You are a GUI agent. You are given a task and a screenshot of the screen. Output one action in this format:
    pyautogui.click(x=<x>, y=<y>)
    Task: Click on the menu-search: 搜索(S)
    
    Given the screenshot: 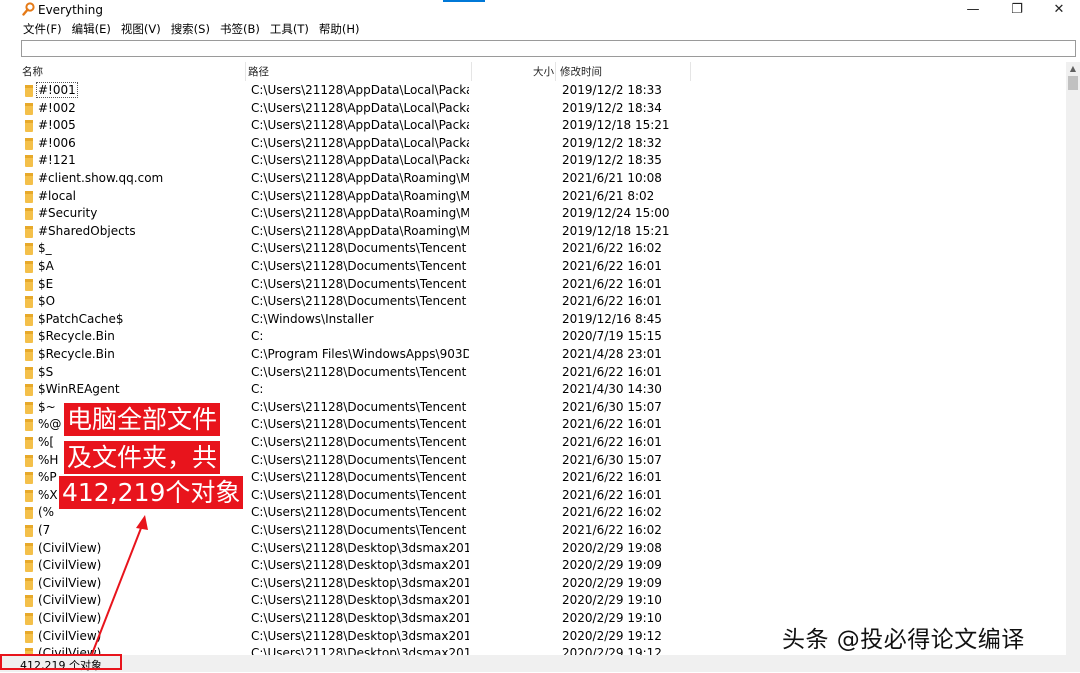 What is the action you would take?
    pyautogui.click(x=190, y=29)
    